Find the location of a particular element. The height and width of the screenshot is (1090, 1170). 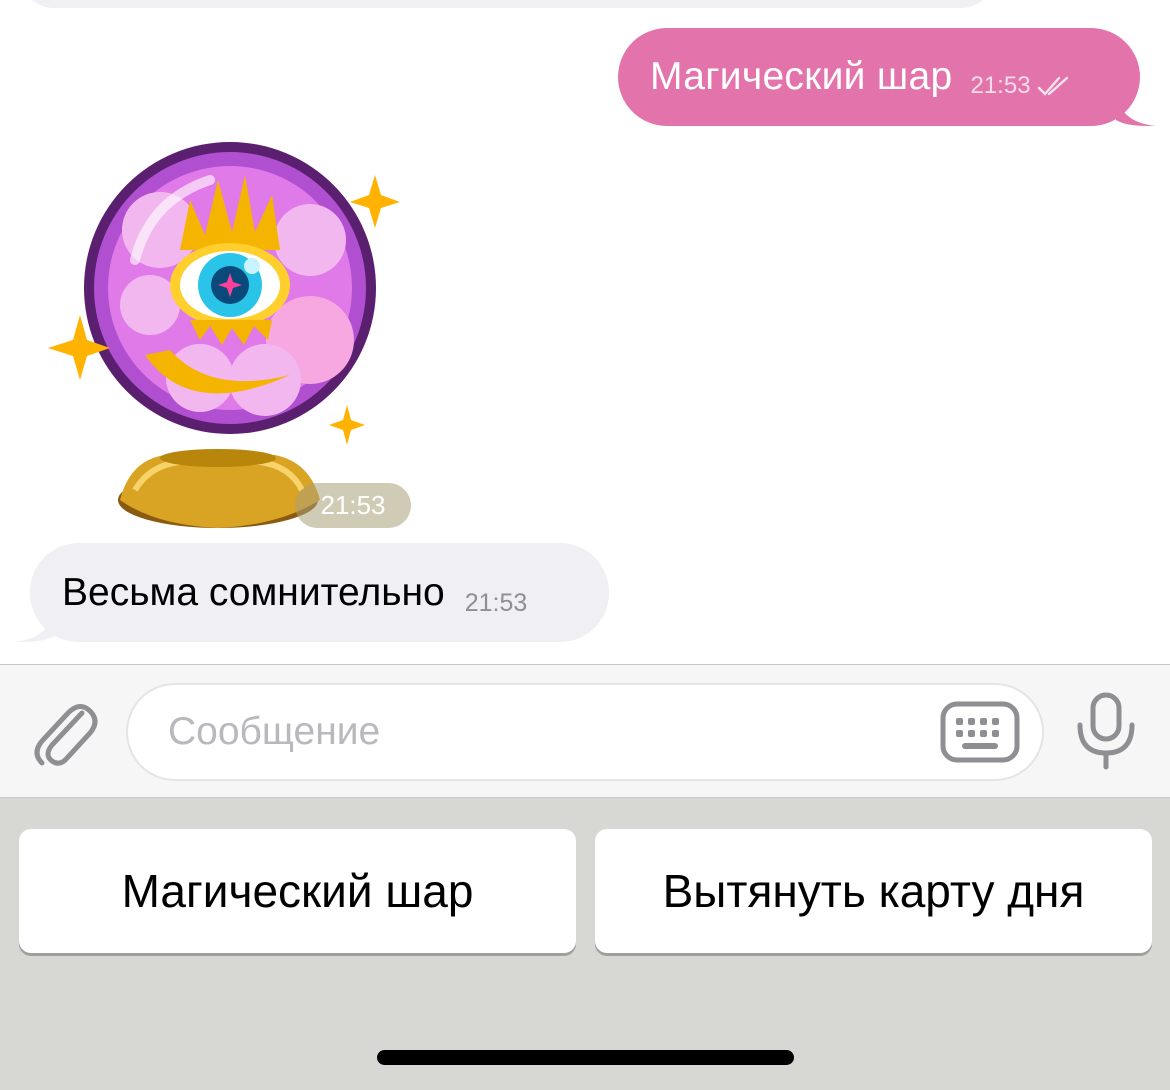

previous-message-bubble is located at coordinates (507, 4).